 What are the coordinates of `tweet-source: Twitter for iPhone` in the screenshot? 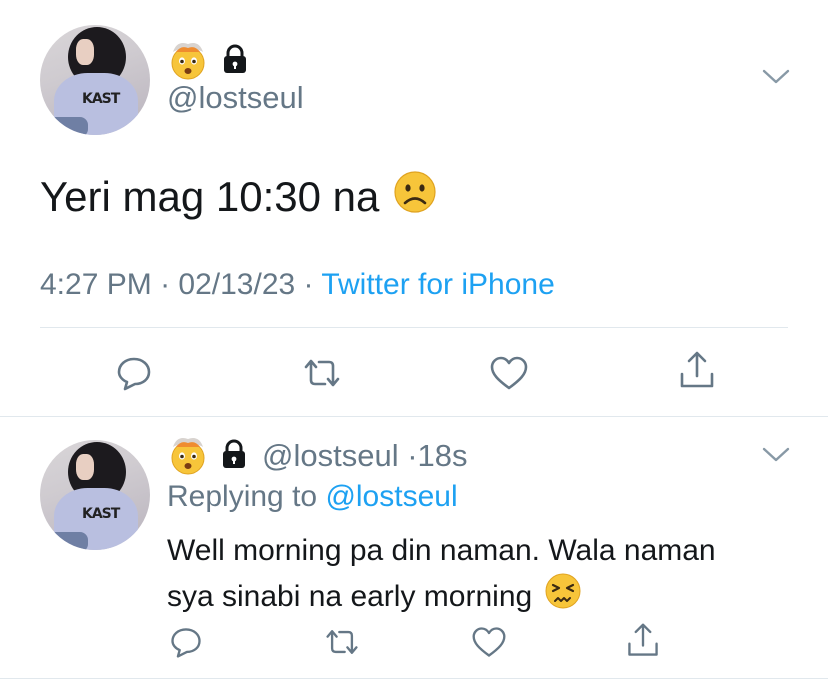 It's located at (437, 284).